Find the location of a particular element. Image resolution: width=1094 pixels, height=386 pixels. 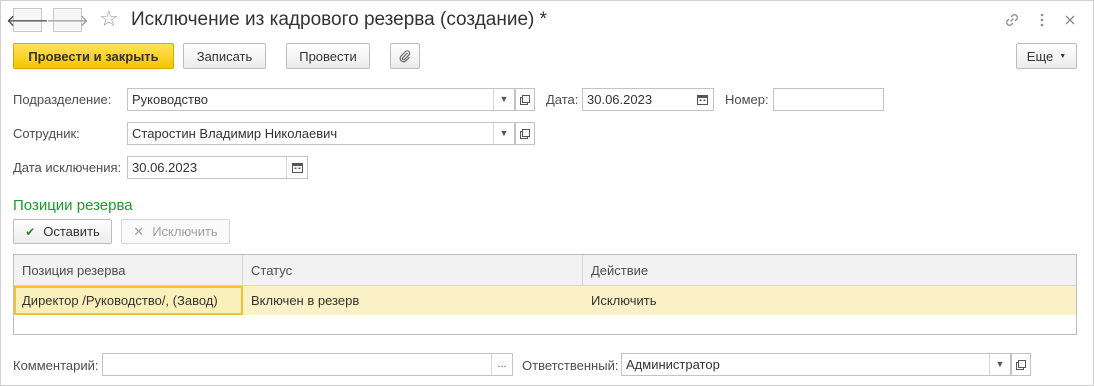

link-icon is located at coordinates (1012, 20).